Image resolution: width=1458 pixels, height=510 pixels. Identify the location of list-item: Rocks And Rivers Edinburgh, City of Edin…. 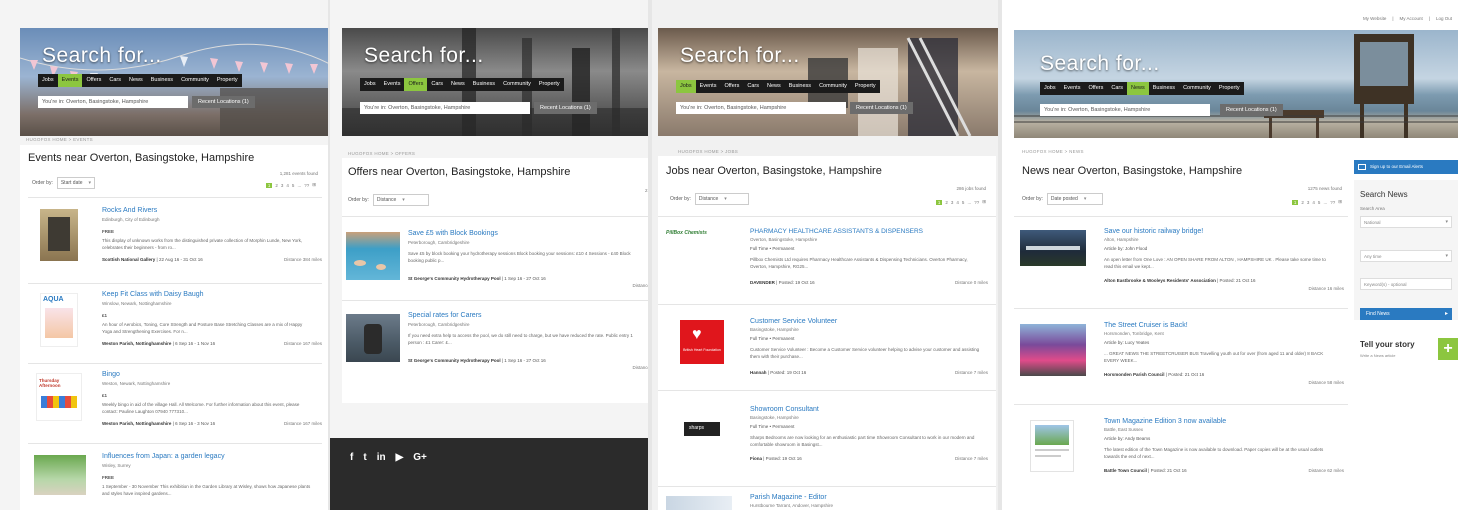
(177, 247).